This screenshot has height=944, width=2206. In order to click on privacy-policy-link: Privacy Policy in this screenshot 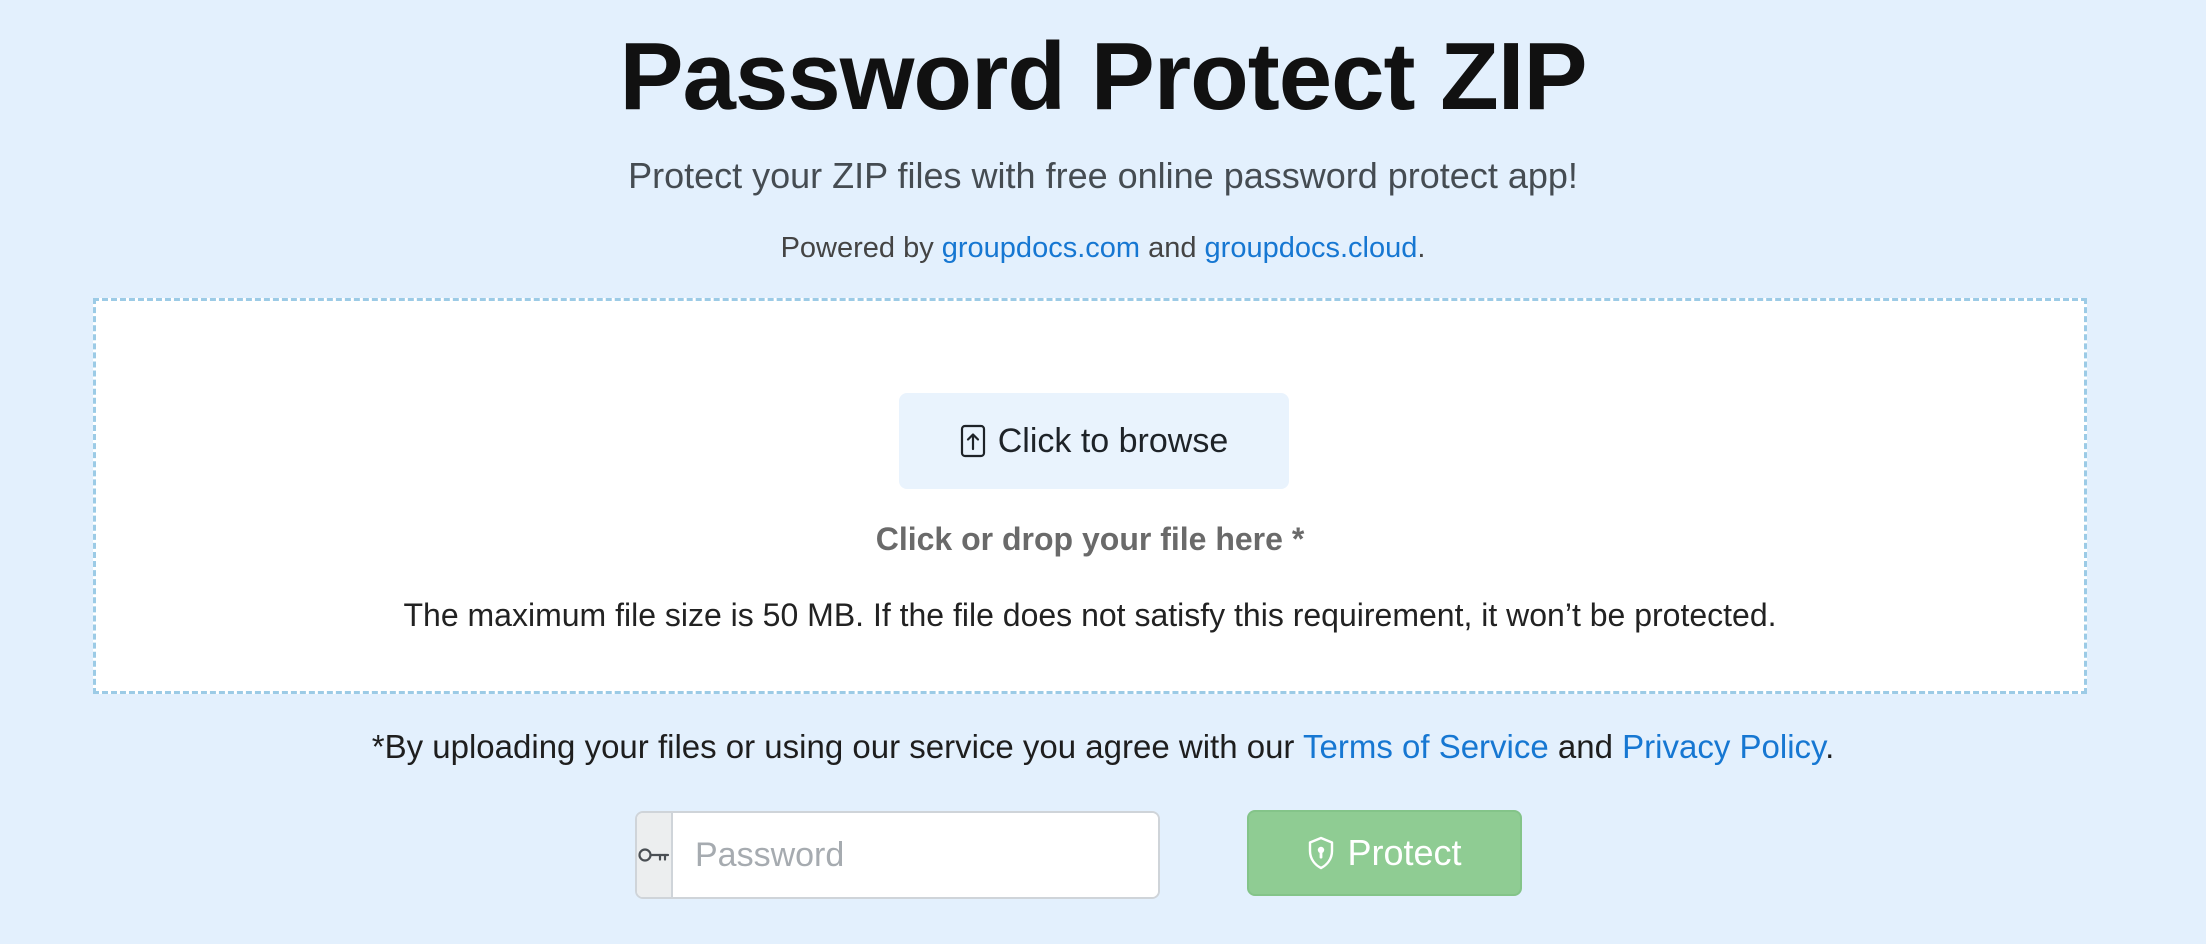, I will do `click(1723, 746)`.